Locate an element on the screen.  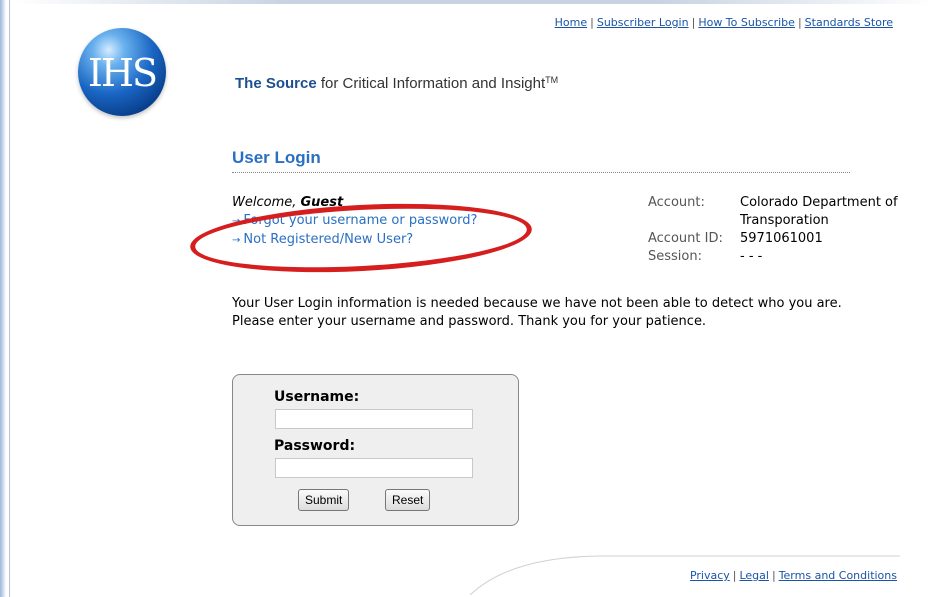
account-name-line2: Transporation is located at coordinates (784, 220).